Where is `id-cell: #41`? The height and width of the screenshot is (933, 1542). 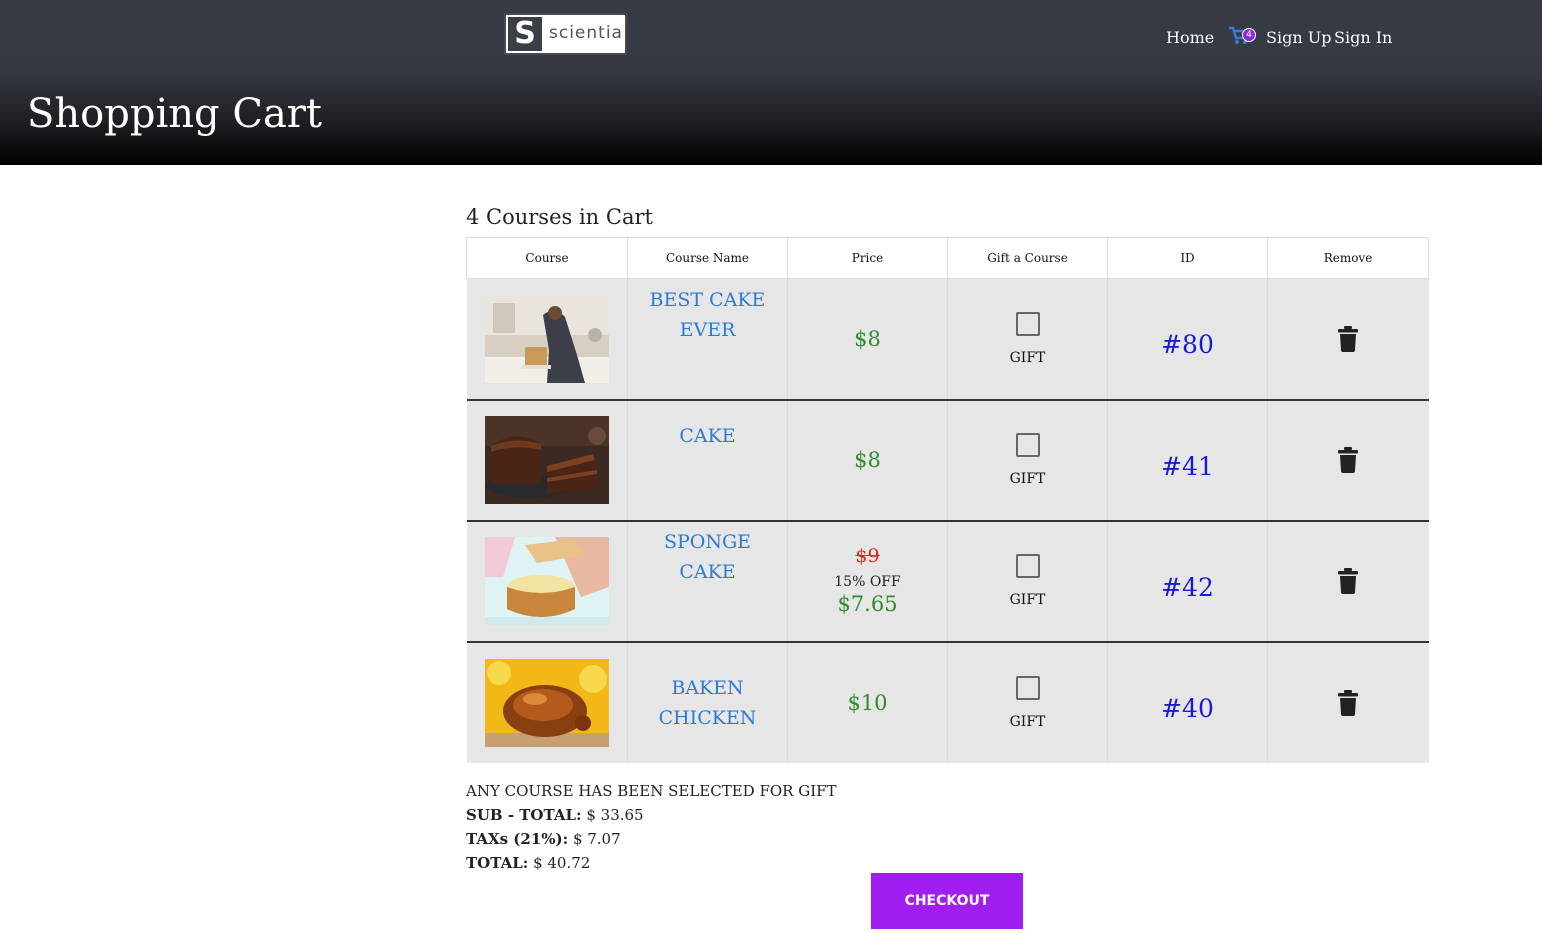
id-cell: #41 is located at coordinates (1187, 459).